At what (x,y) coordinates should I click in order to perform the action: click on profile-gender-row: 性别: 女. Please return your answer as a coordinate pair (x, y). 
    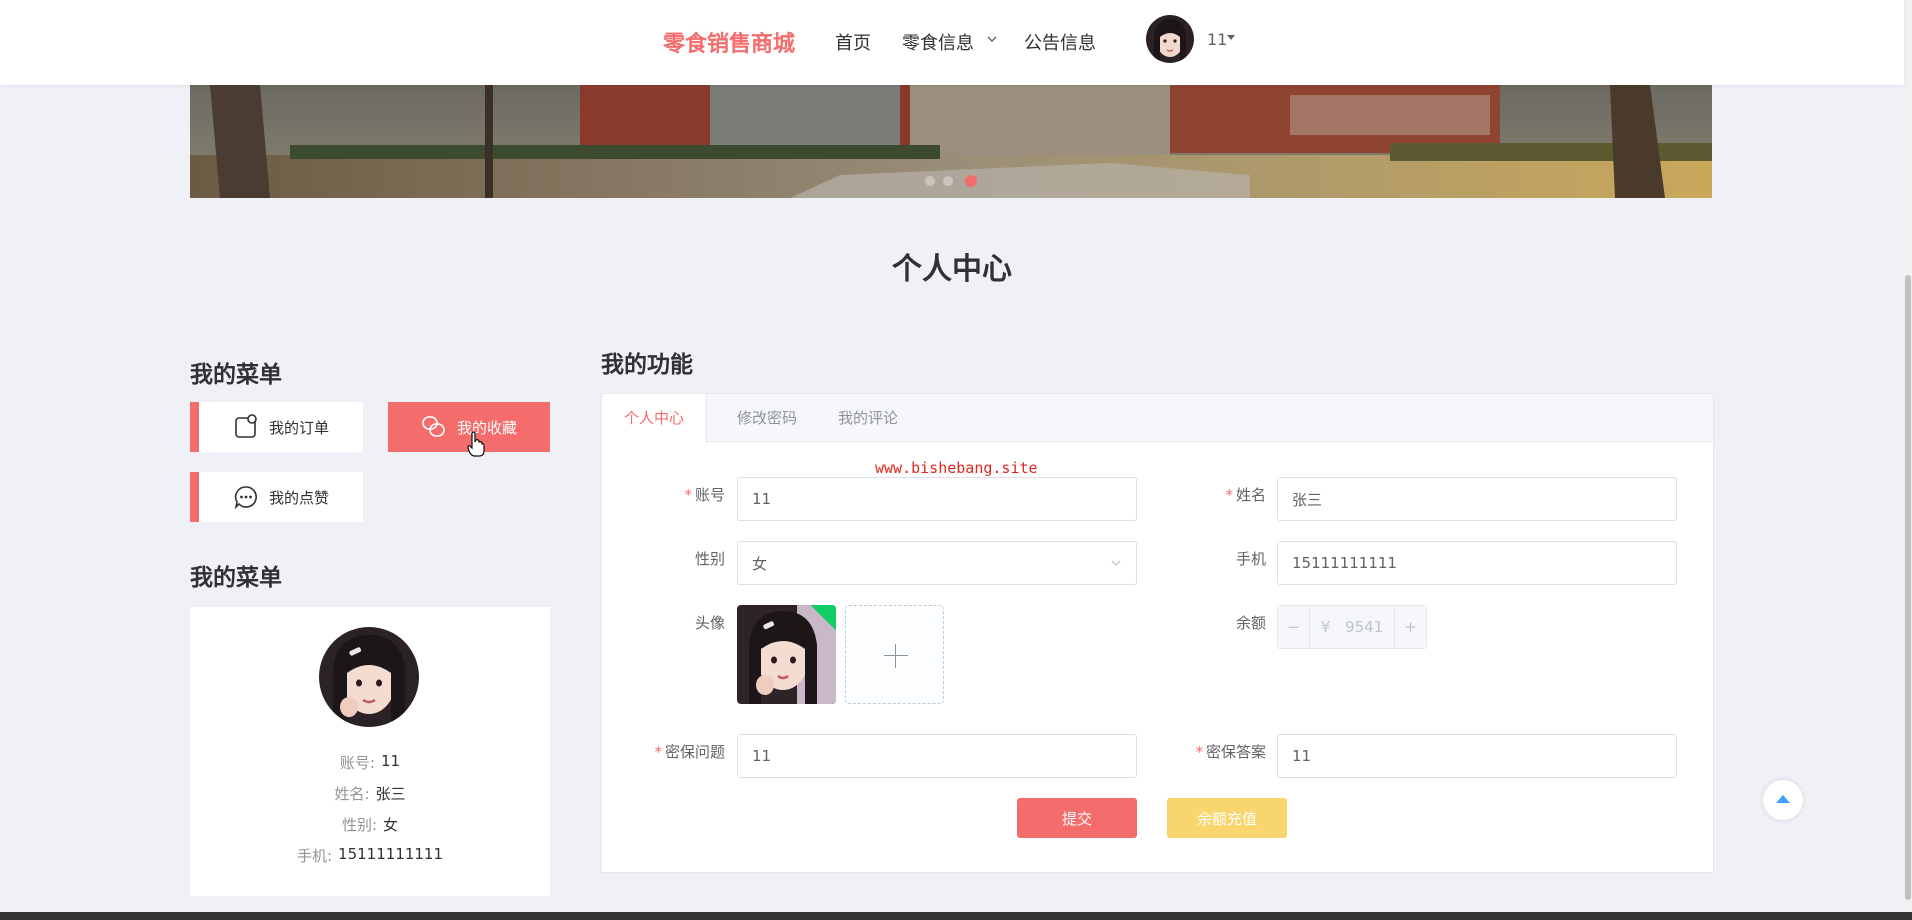
    Looking at the image, I should click on (370, 824).